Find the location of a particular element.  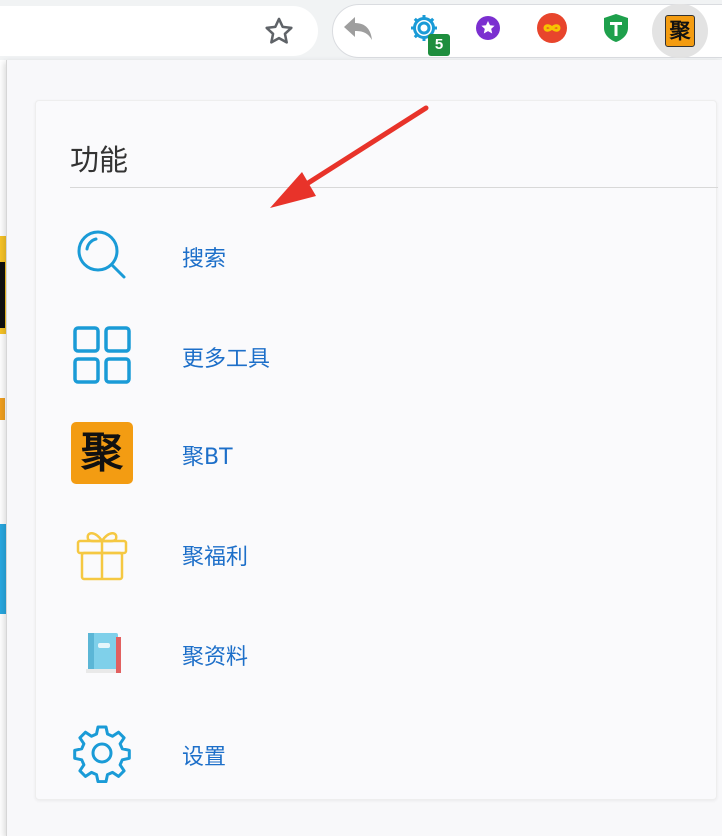

menu-item-label: 聚福利 is located at coordinates (215, 557).